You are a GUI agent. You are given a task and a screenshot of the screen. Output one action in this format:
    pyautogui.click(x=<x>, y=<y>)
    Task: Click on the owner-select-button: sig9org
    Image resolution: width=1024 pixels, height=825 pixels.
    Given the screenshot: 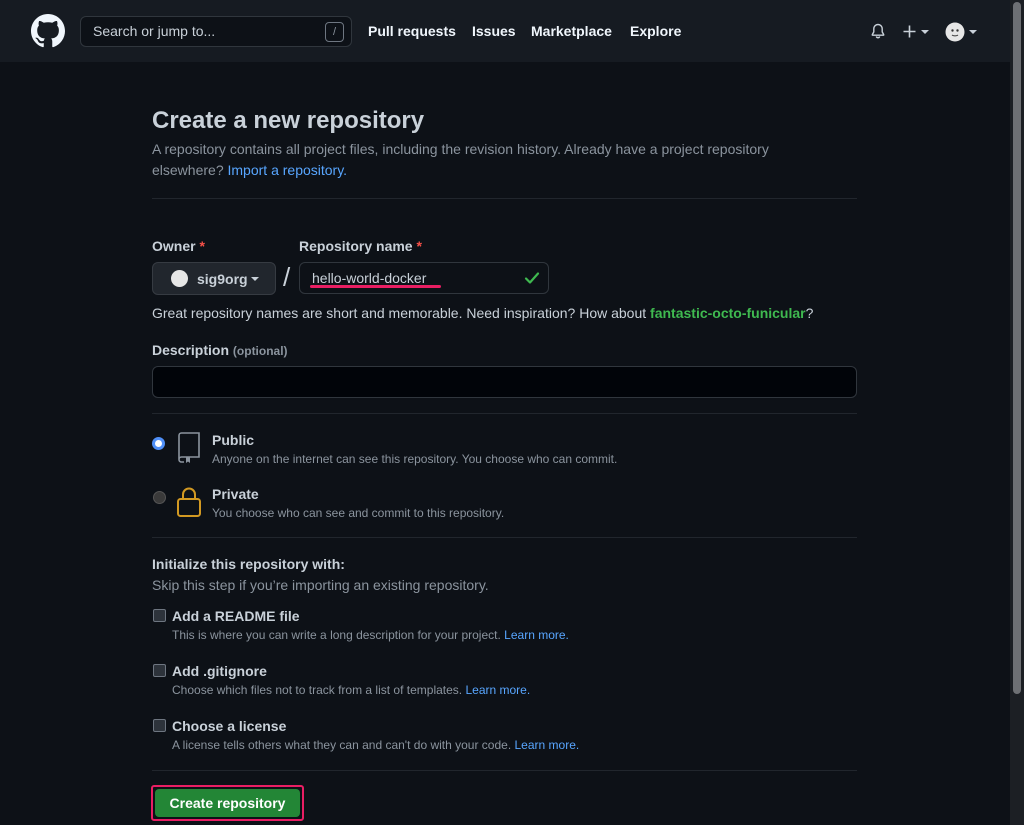 What is the action you would take?
    pyautogui.click(x=214, y=278)
    